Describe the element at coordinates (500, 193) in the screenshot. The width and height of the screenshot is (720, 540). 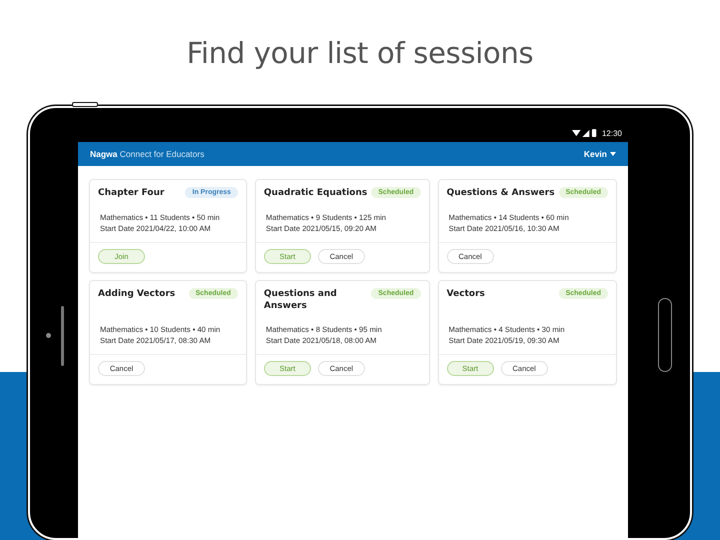
I see `session-title: Questions & Answers` at that location.